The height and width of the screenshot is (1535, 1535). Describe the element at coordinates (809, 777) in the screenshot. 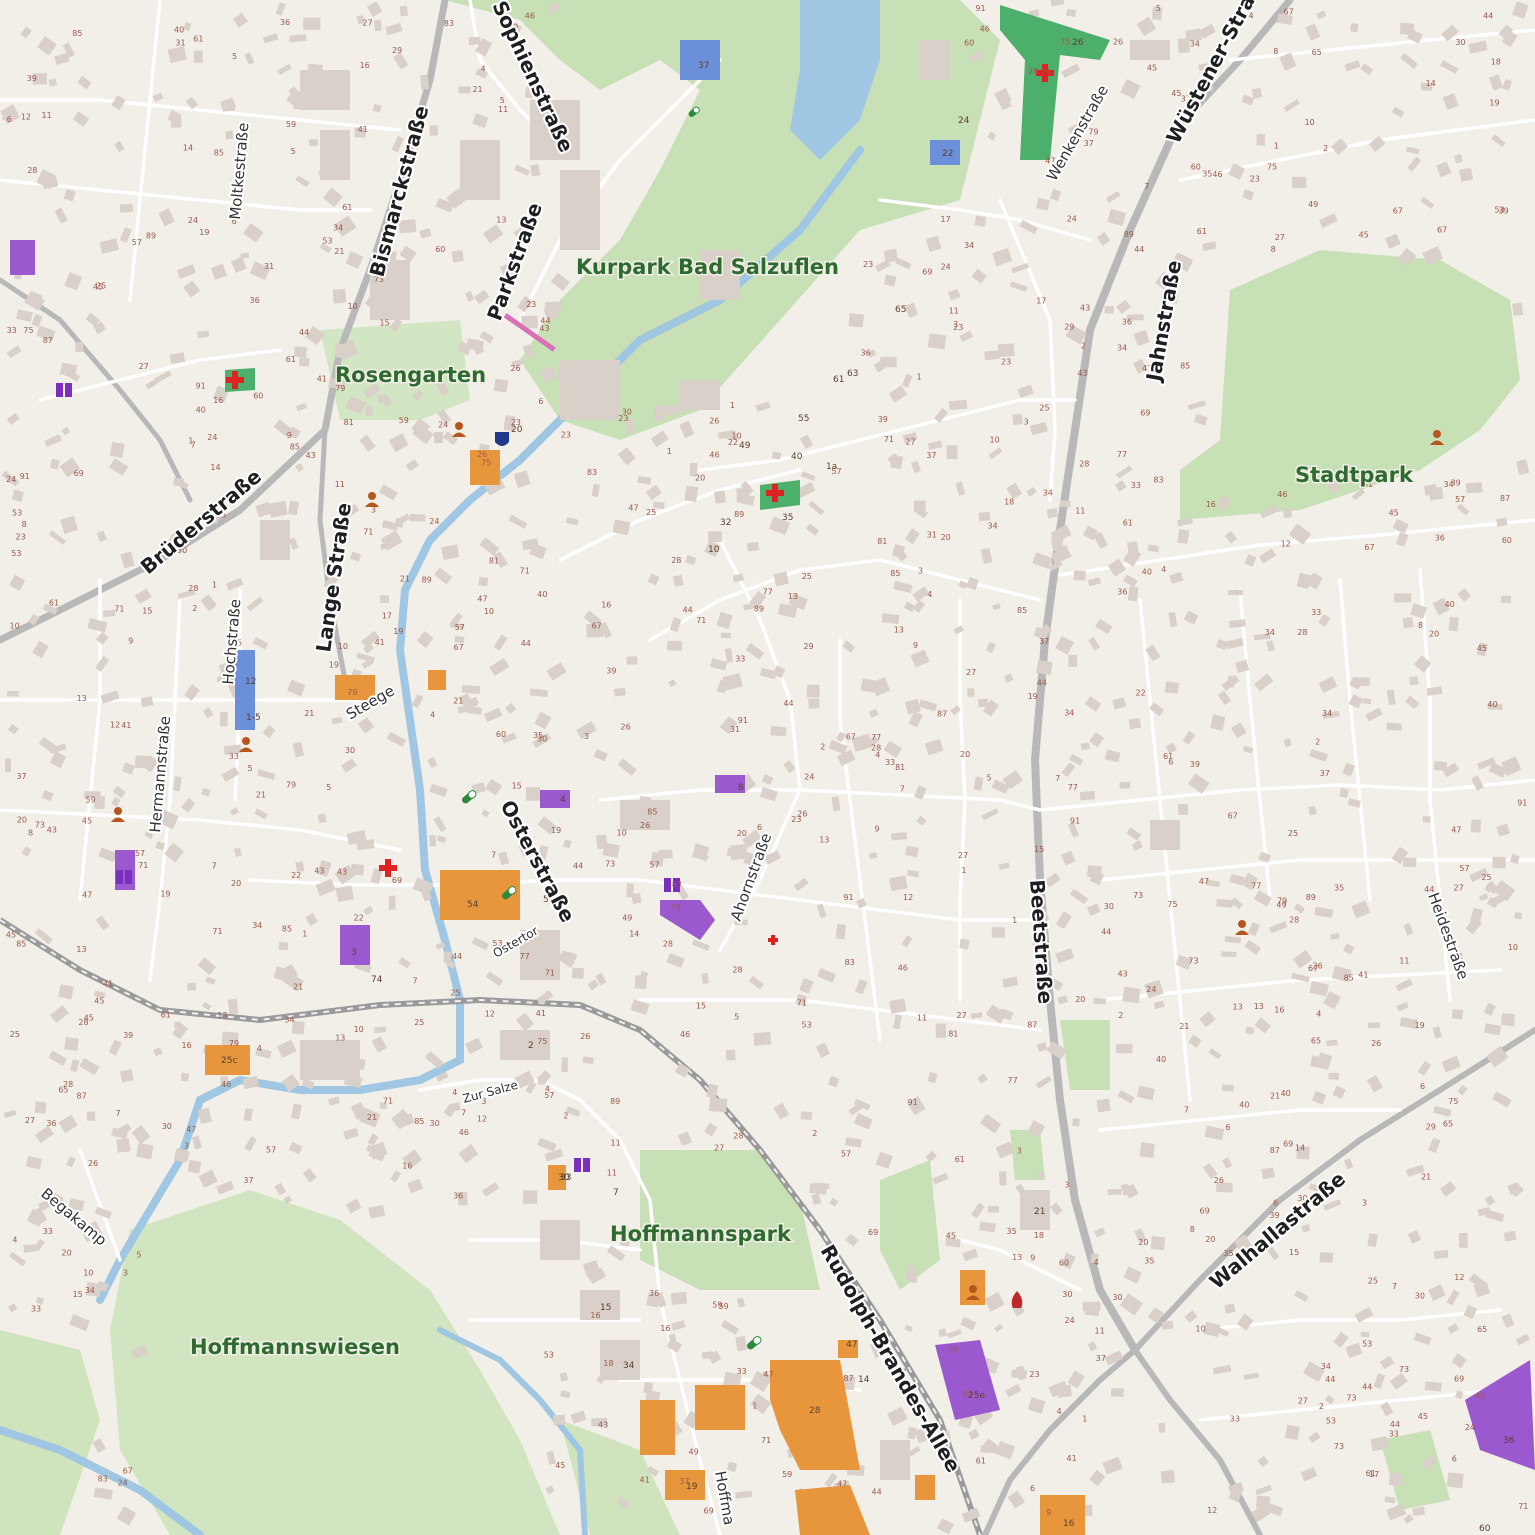

I see `house-number: 24` at that location.